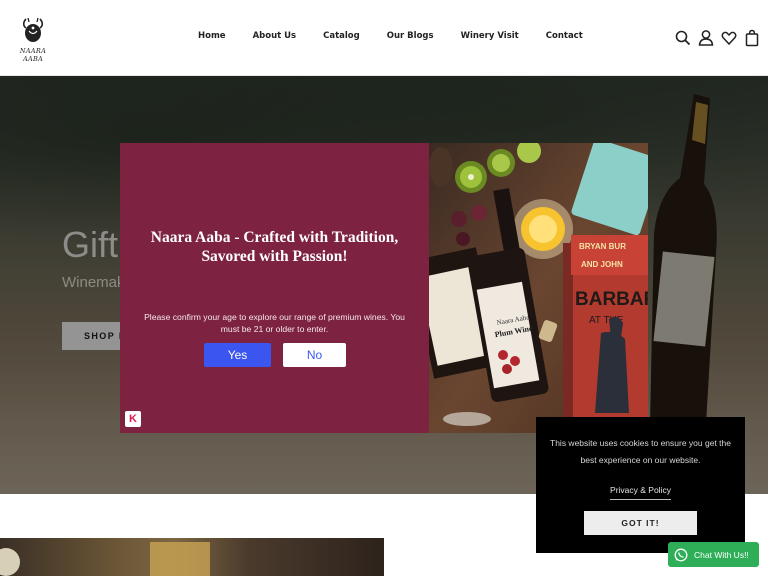 The width and height of the screenshot is (768, 576). What do you see at coordinates (275, 36) in the screenshot?
I see `nav-about-us: About Us` at bounding box center [275, 36].